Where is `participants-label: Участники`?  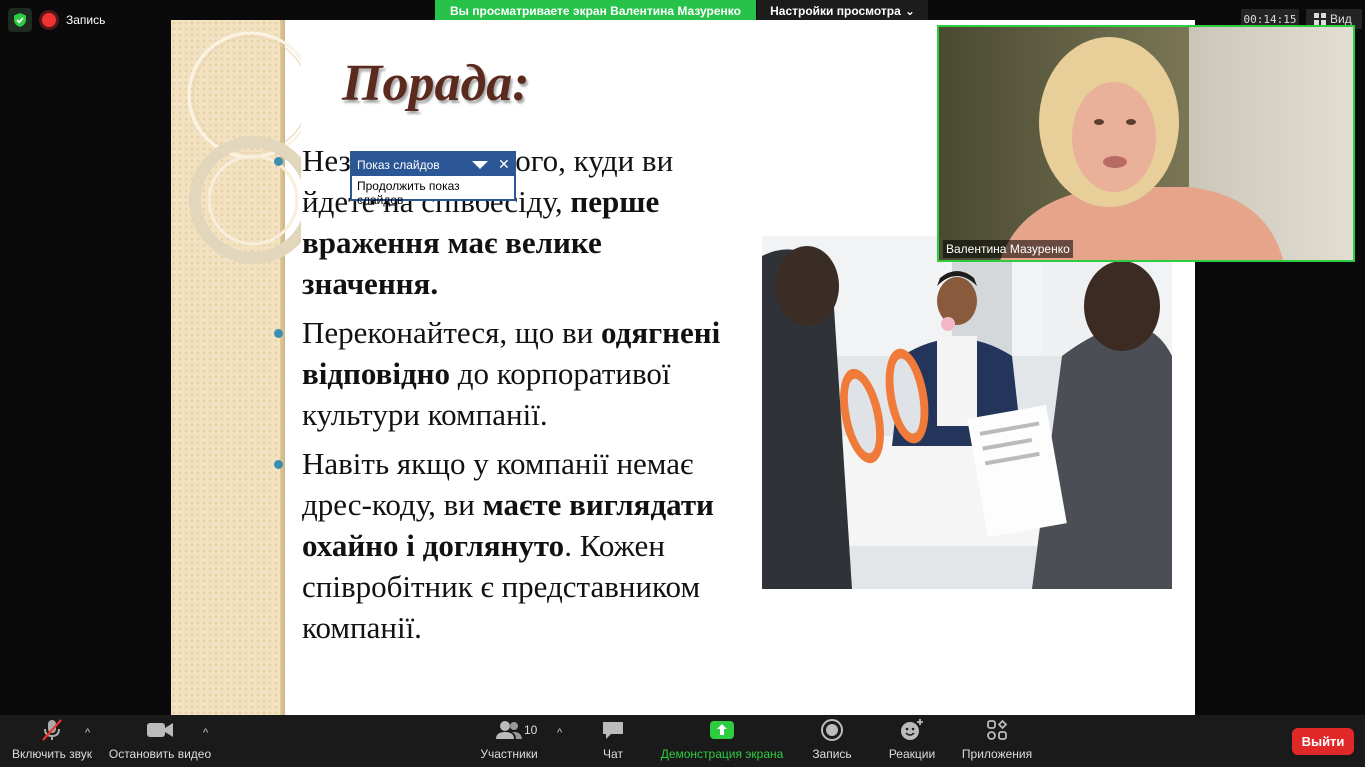
participants-label: Участники is located at coordinates (509, 754).